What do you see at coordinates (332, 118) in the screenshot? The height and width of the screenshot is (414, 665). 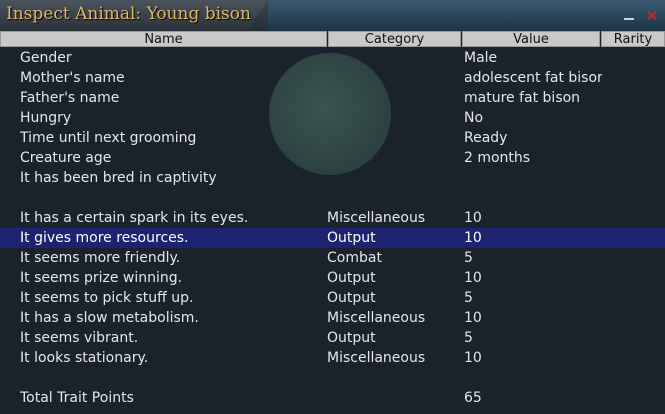 I see `table-row: Hungry No` at bounding box center [332, 118].